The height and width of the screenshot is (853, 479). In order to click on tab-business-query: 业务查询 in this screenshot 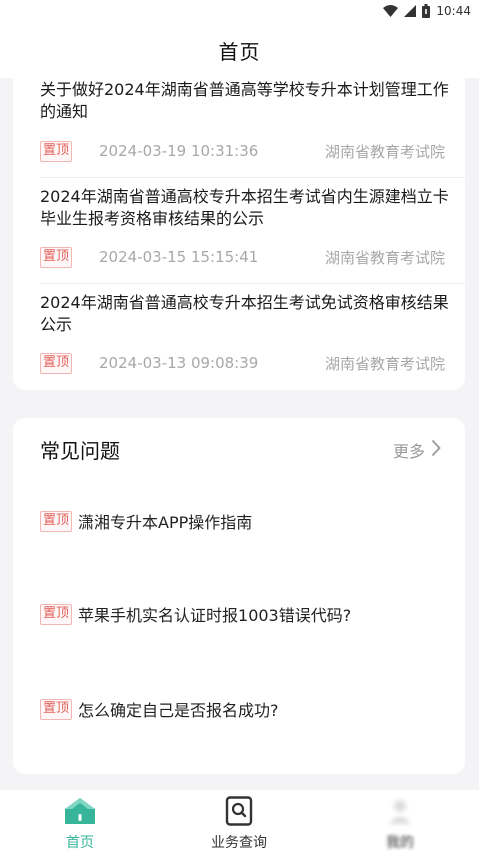, I will do `click(239, 821)`.